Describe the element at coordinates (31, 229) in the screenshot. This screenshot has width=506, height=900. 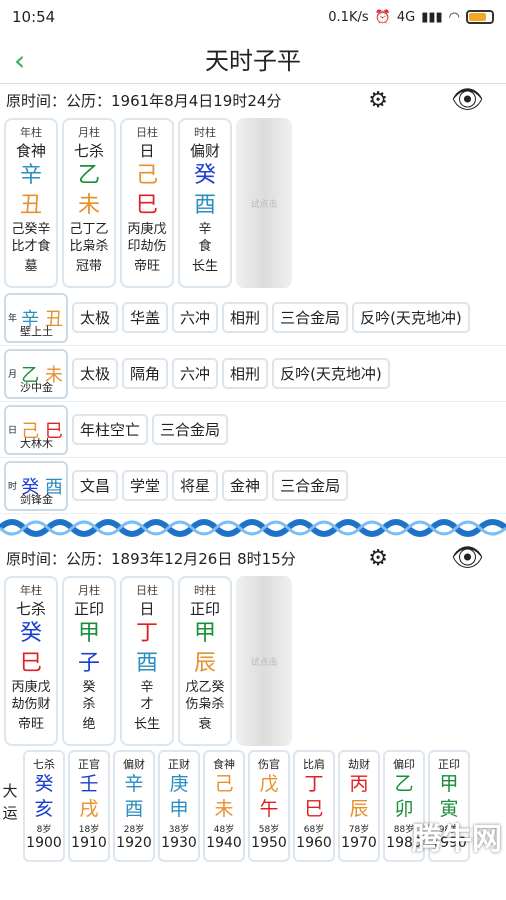
I see `hidden-stems: 己癸辛` at that location.